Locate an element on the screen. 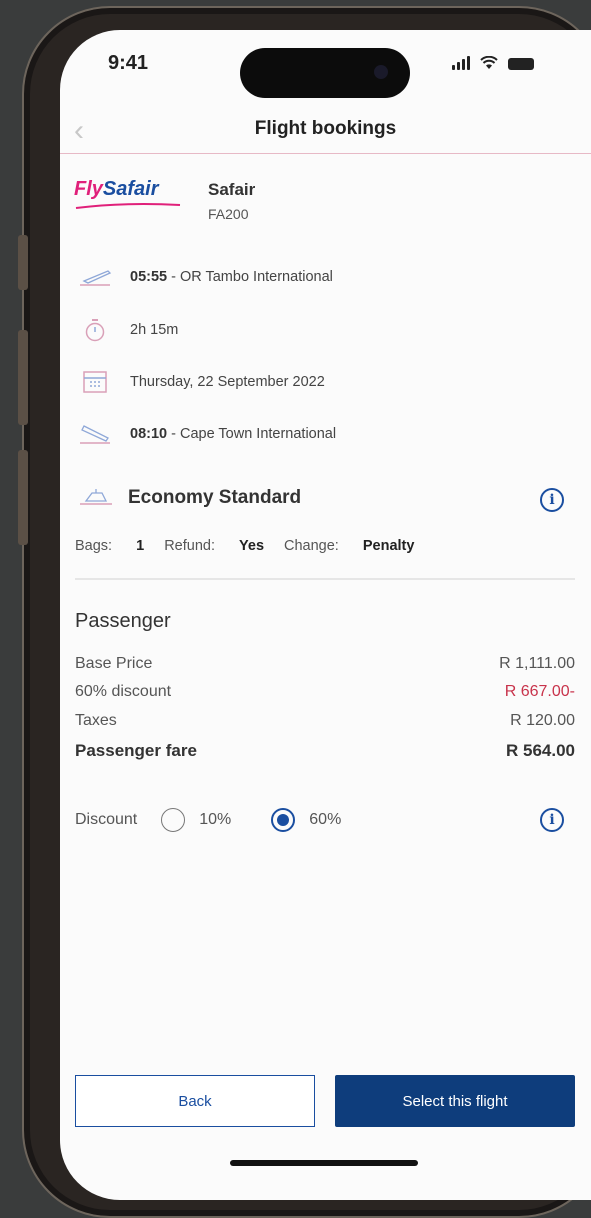  back-button: Back is located at coordinates (195, 1101).